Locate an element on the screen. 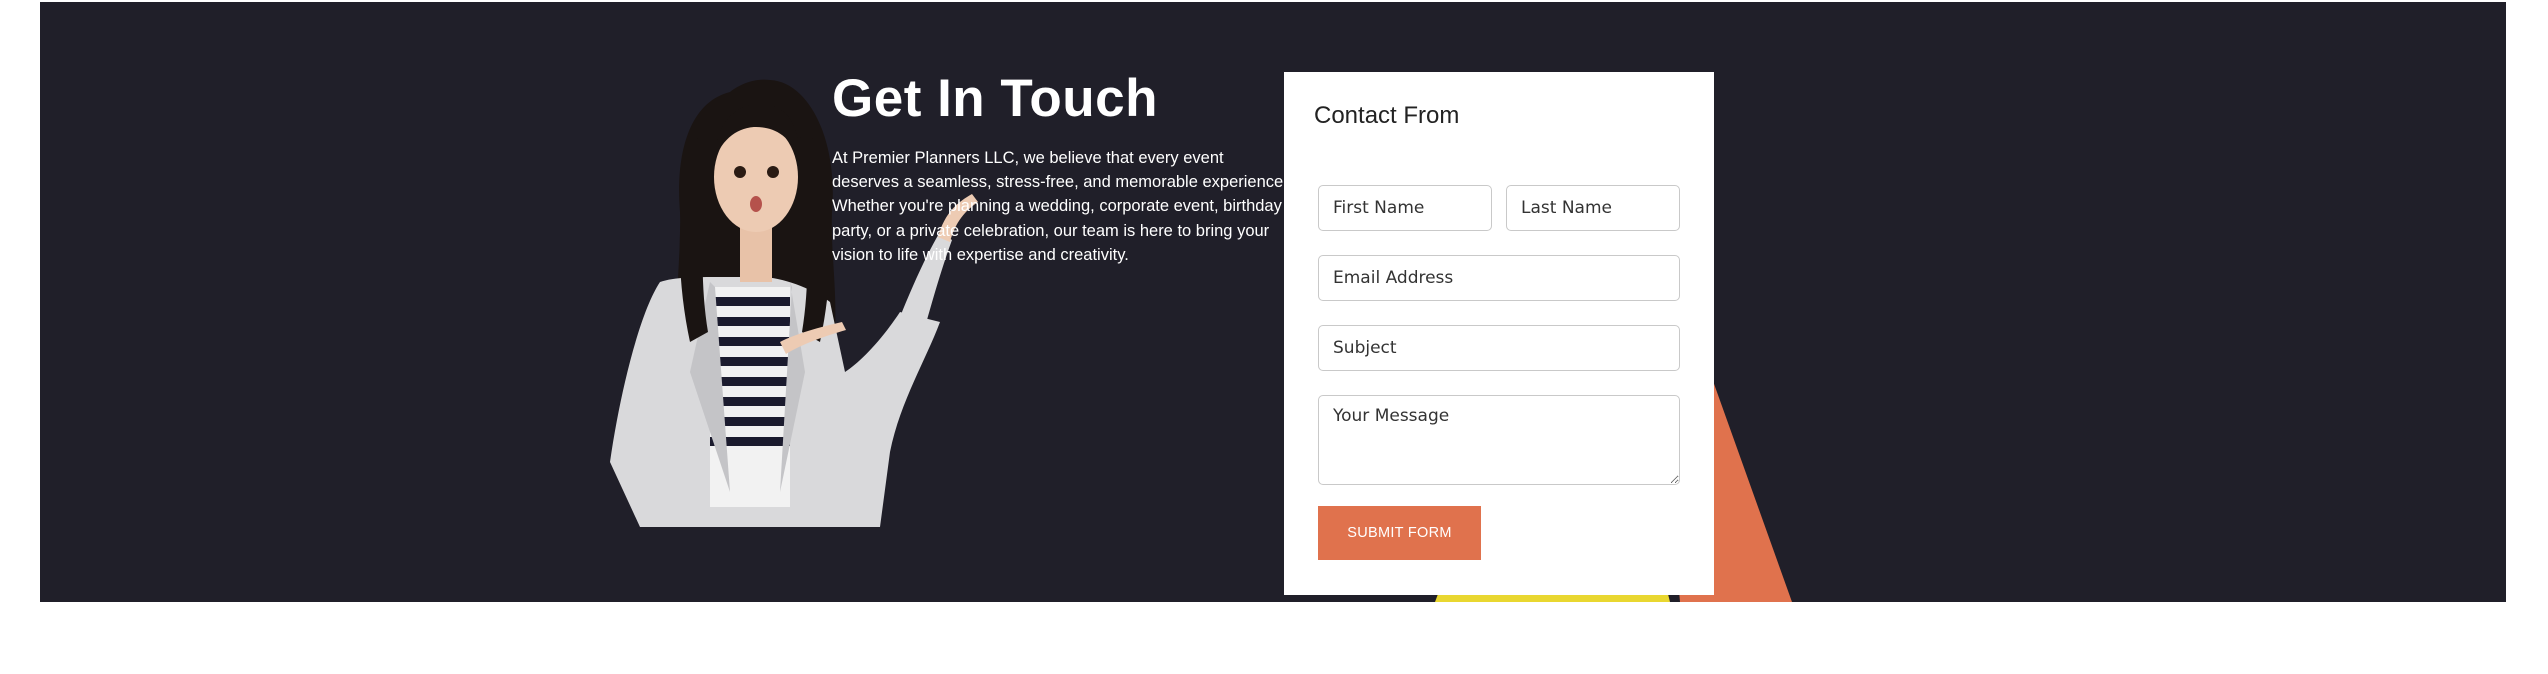  decorative-shapes is located at coordinates (1613, 484).